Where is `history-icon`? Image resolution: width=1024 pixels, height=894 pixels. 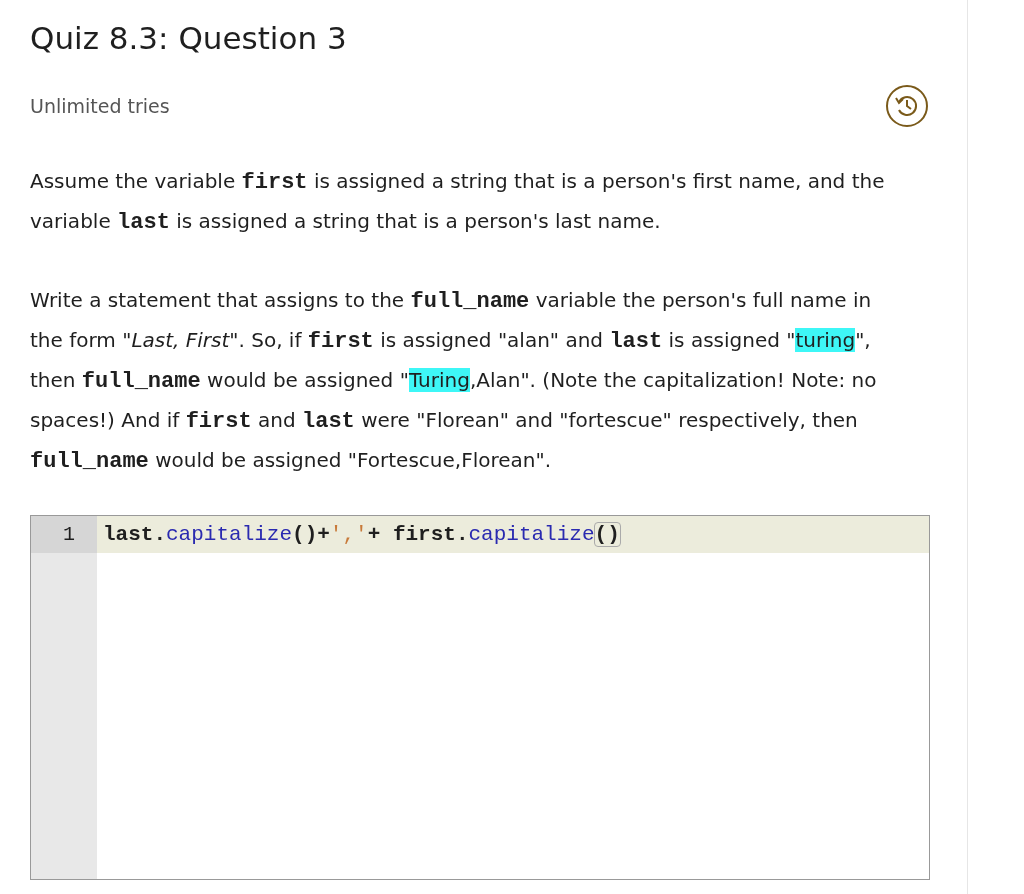
history-icon is located at coordinates (907, 106).